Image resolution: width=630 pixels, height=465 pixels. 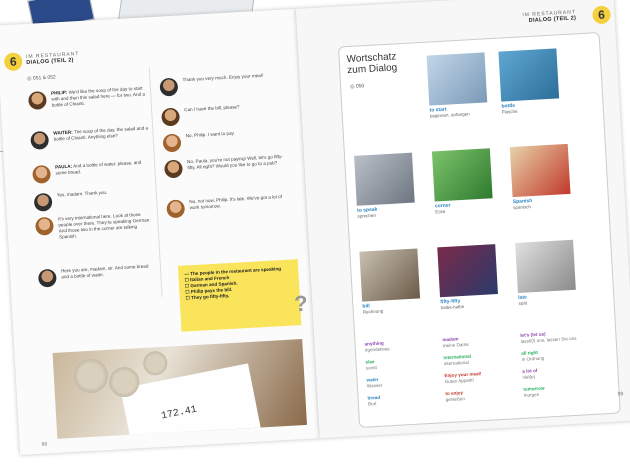 I want to click on vocab-tile: late spät, so click(x=545, y=272).